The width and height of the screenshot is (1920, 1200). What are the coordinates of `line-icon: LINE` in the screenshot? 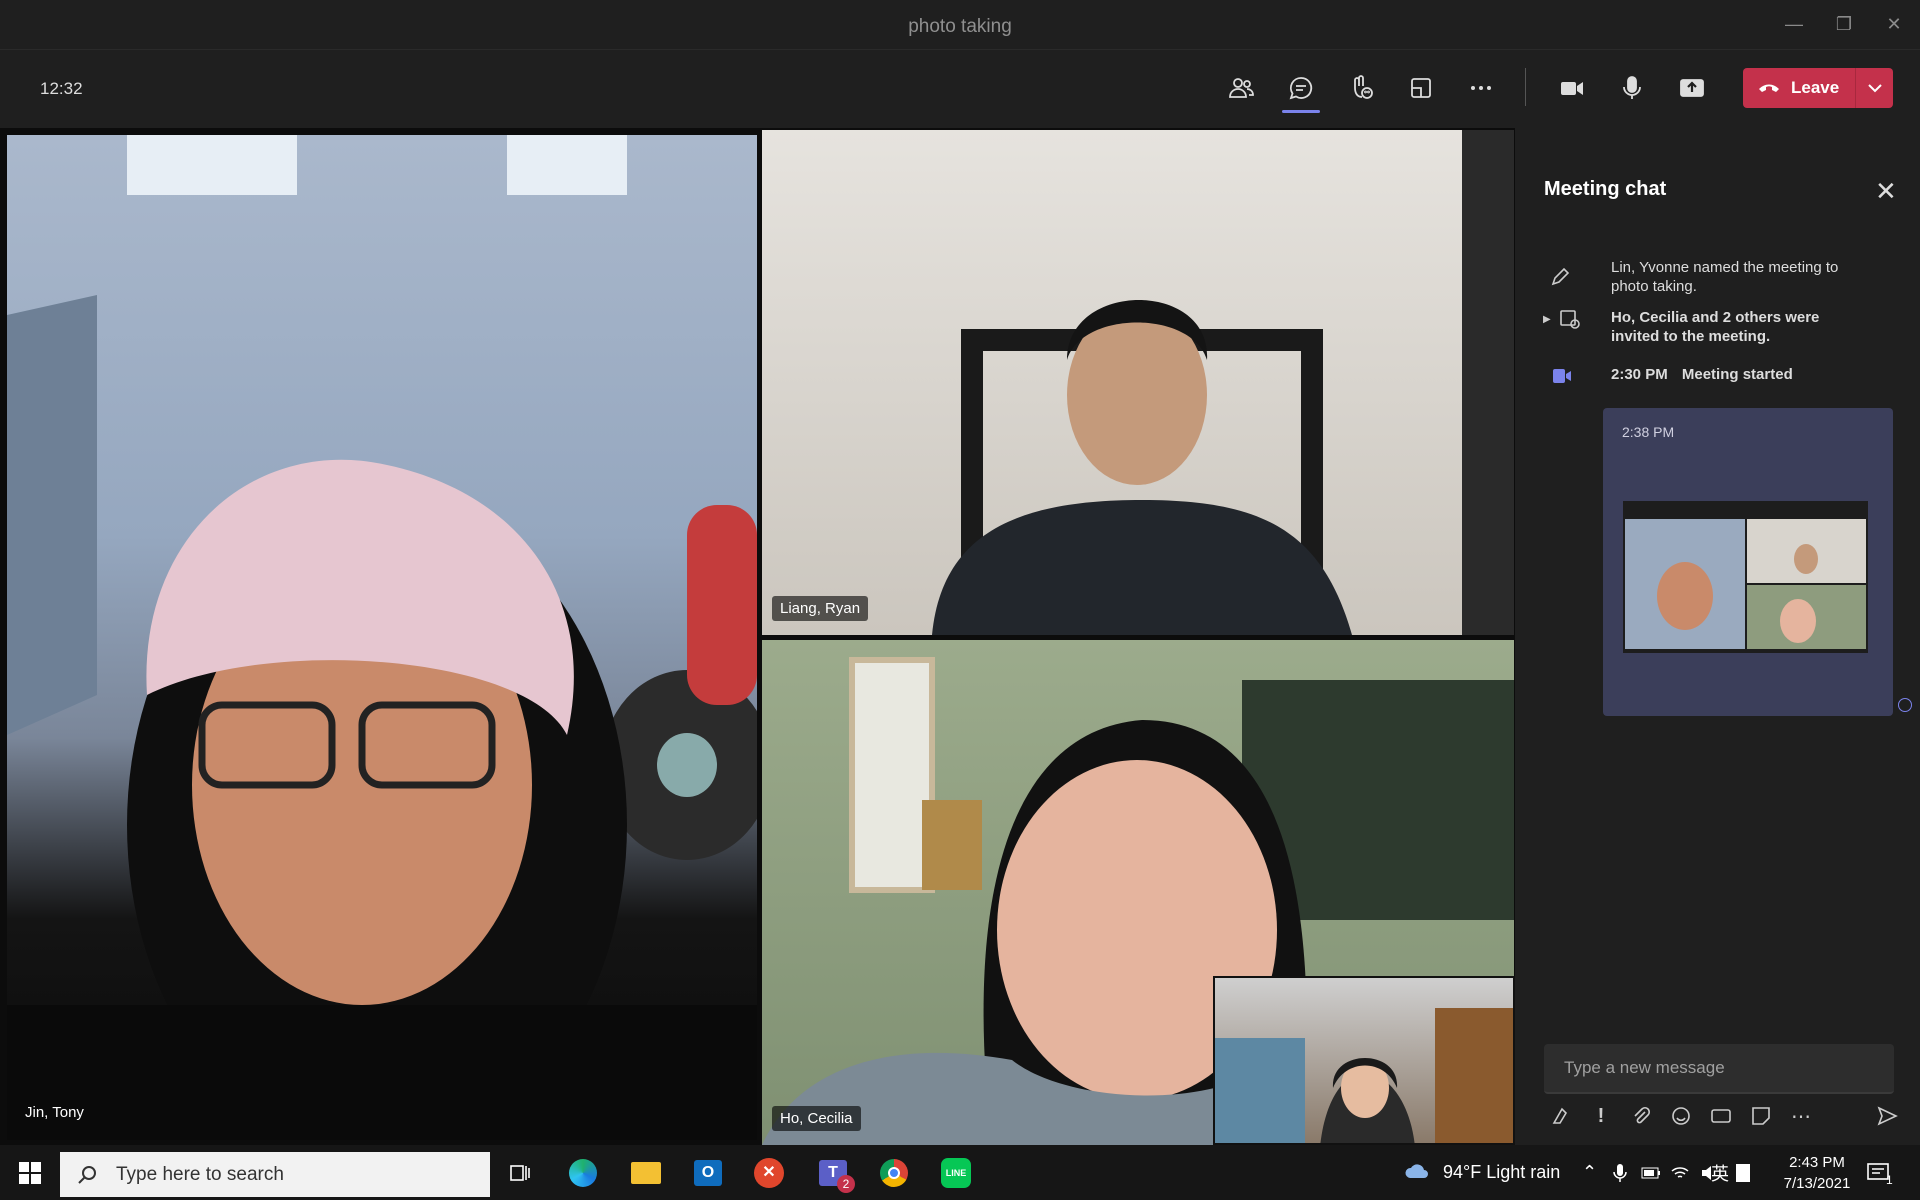 It's located at (956, 1173).